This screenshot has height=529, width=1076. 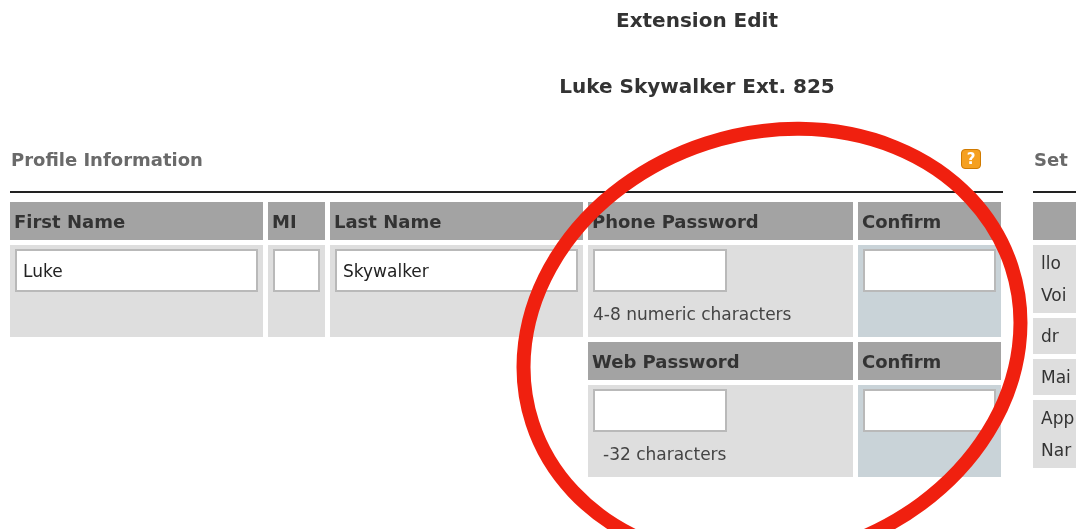 I want to click on section-heading: Profile Information, so click(x=106, y=159).